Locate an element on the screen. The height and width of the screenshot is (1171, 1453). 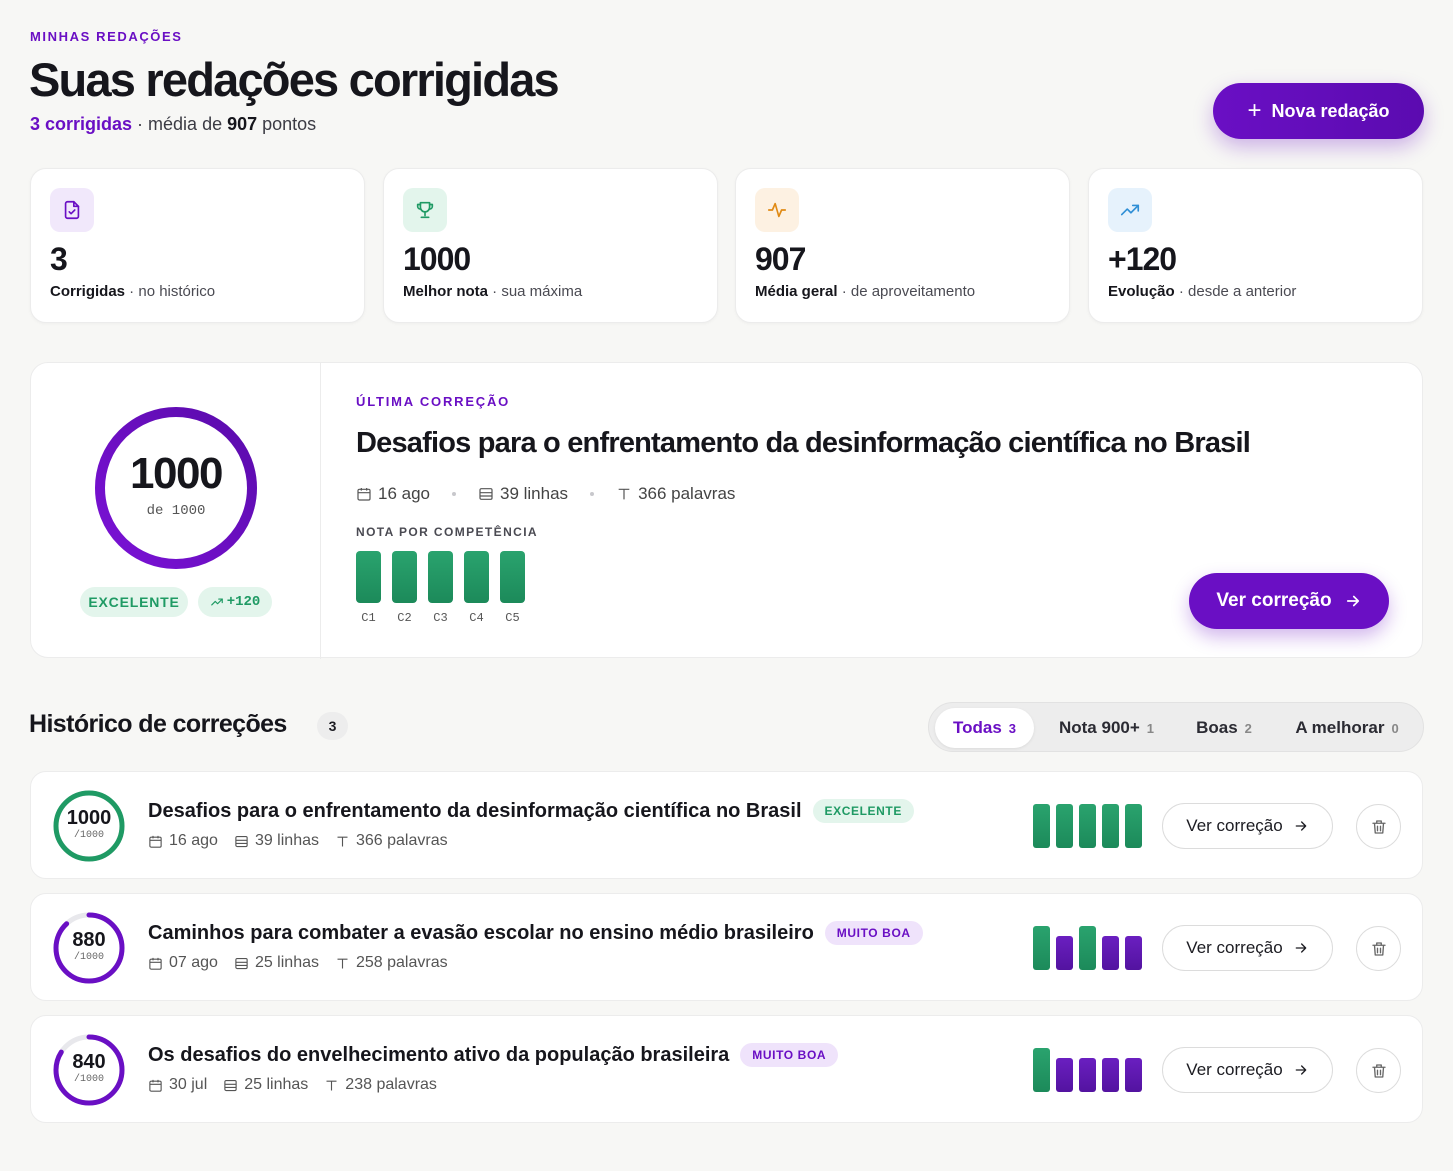
stat-label-rest: · desde a anterior is located at coordinates (1235, 291).